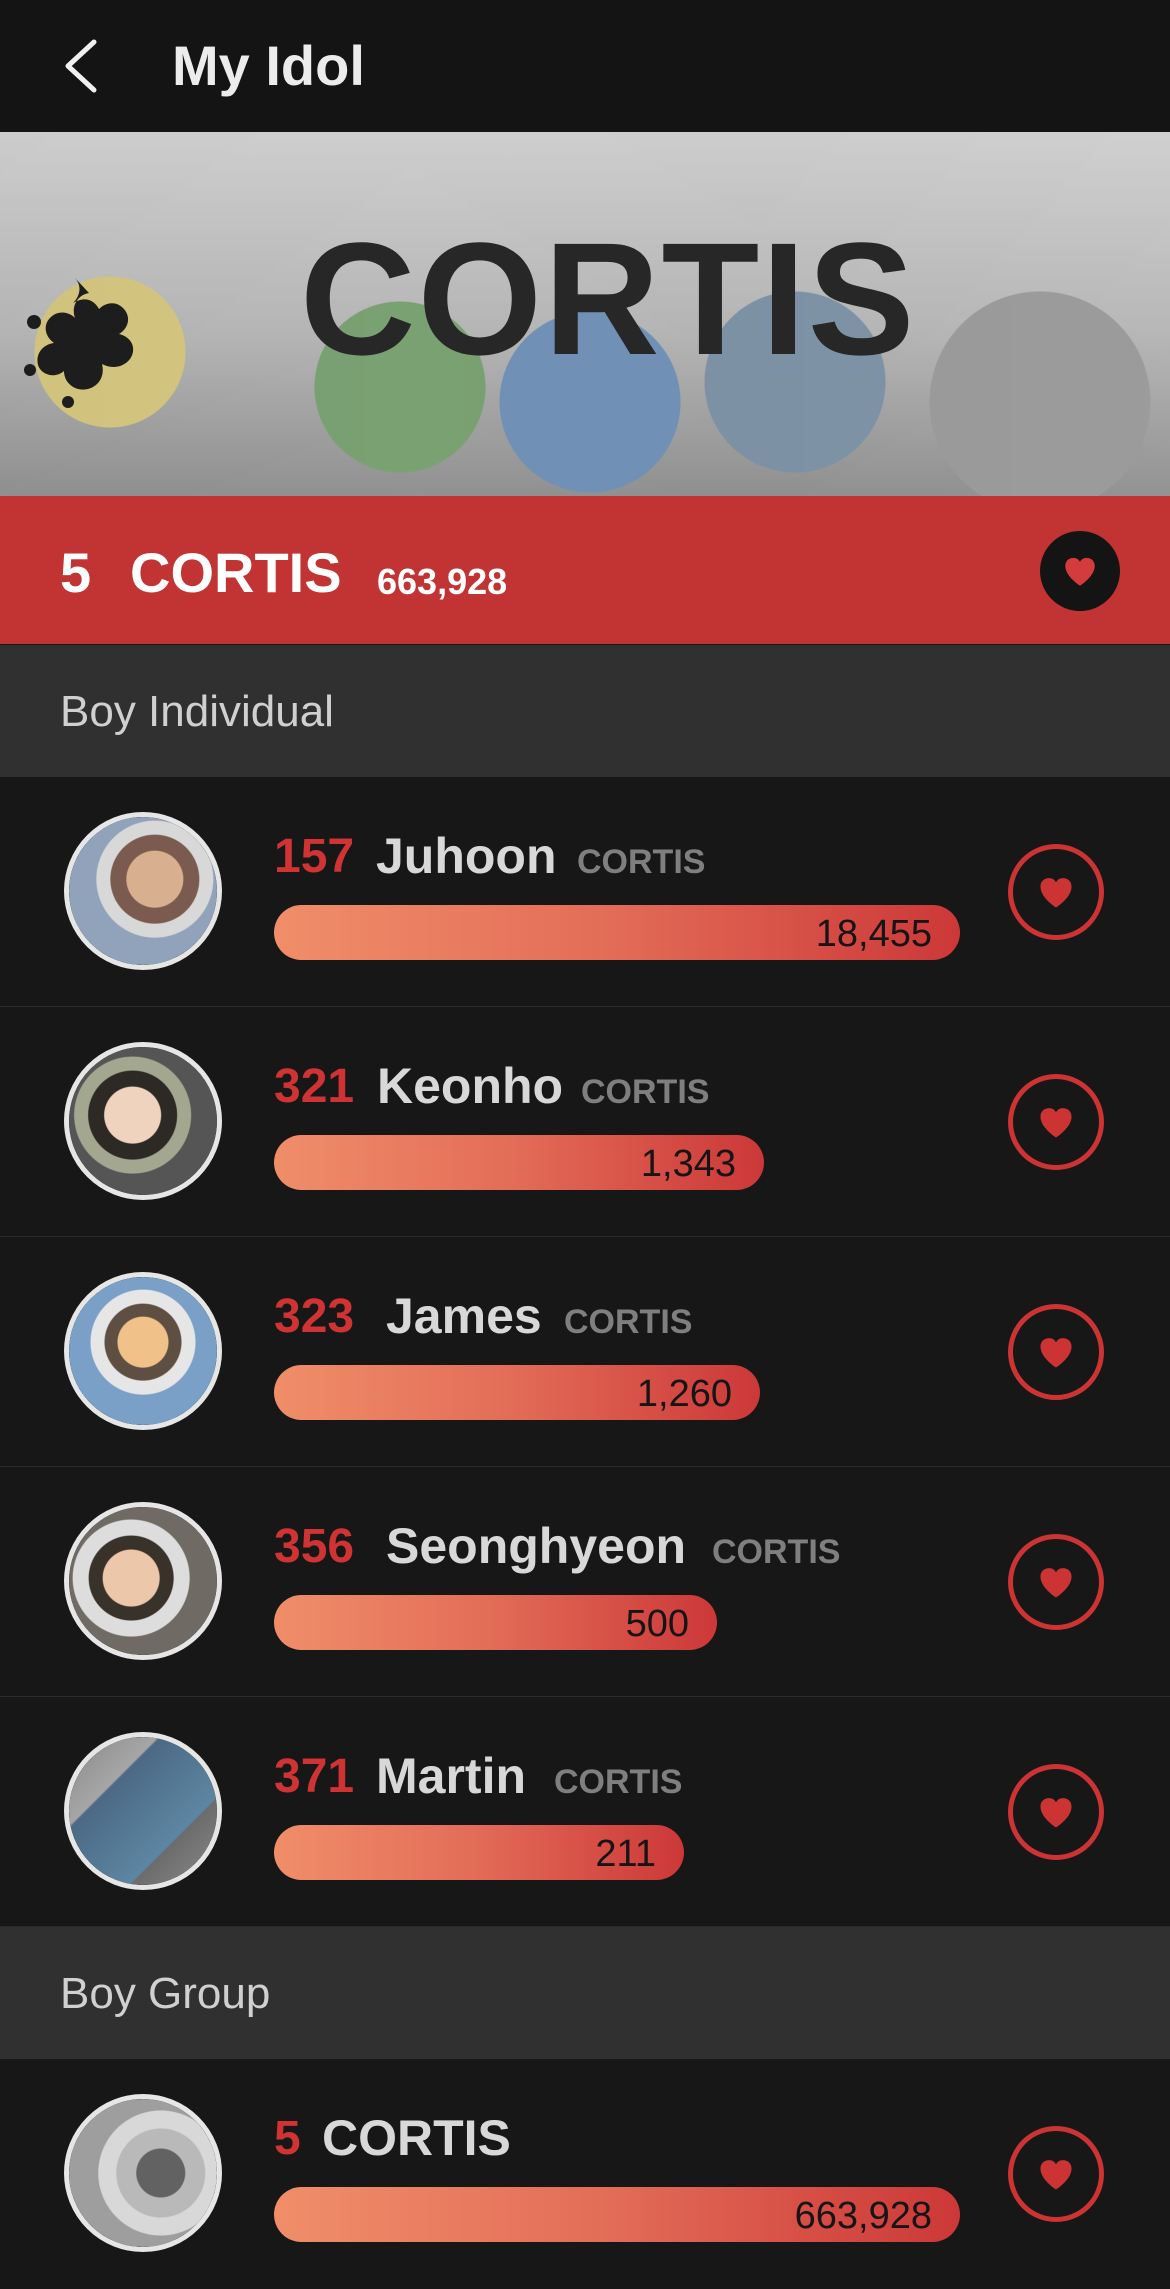  Describe the element at coordinates (79, 343) in the screenshot. I see `group-logo-icon` at that location.